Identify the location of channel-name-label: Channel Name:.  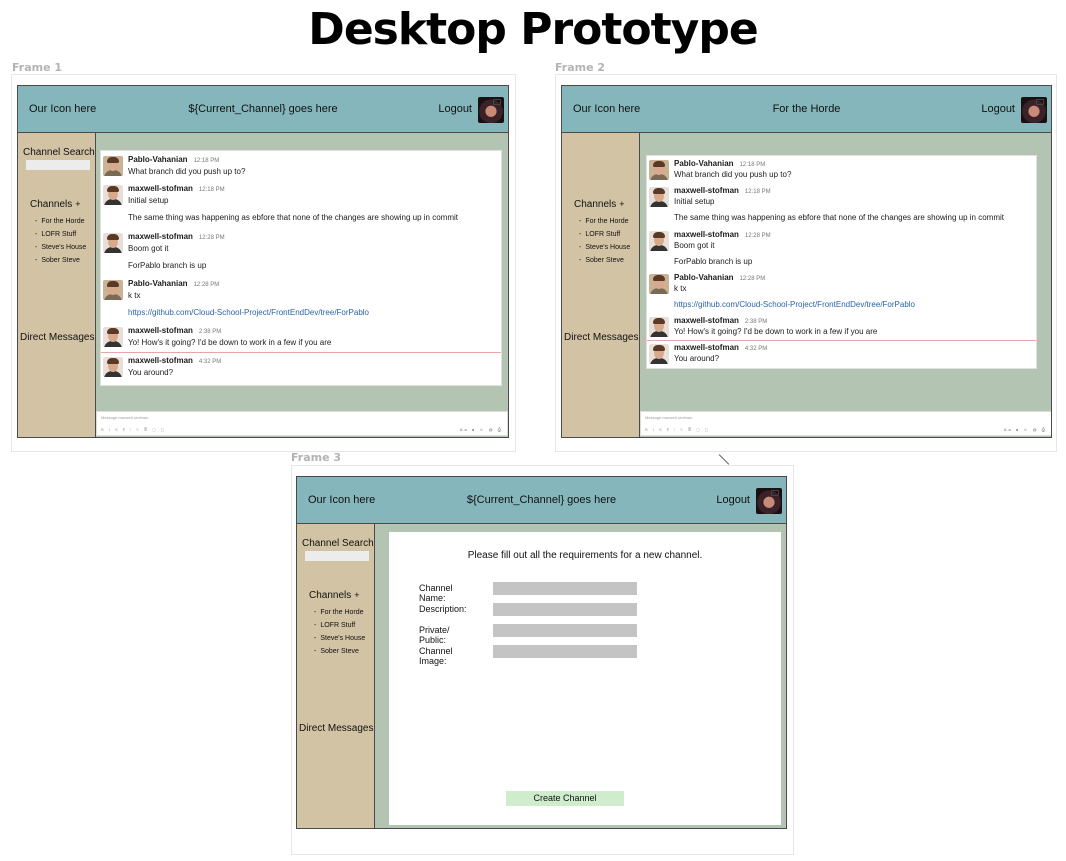
(436, 593).